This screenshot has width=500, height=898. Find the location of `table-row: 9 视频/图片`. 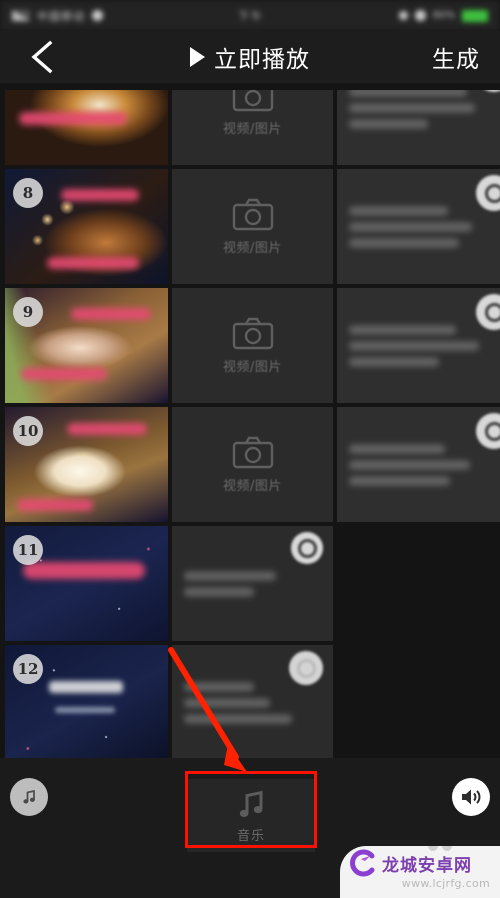

table-row: 9 视频/图片 is located at coordinates (250, 345).